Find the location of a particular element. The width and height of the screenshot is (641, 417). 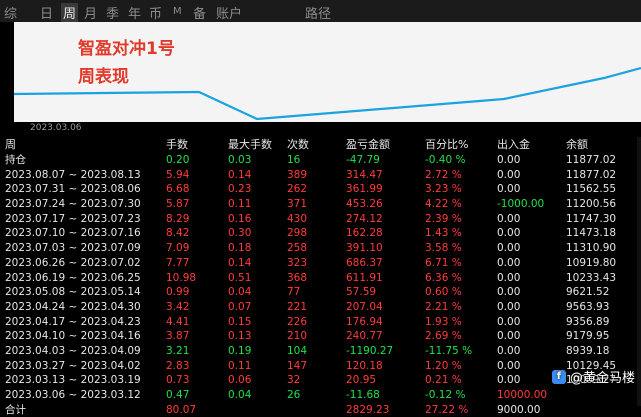

table-row: 持仓 0.20 0.03 16 -47.79 -0.40 % 0.00 11877.02 is located at coordinates (320, 160).